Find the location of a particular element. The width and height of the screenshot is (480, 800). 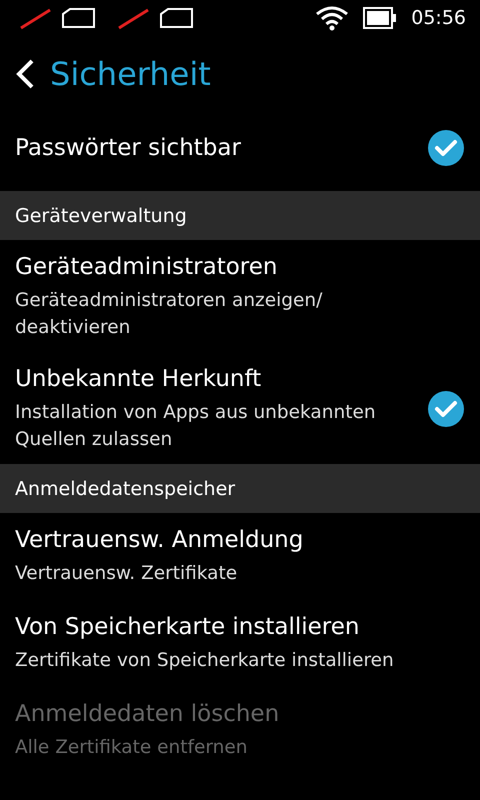

setting-row: Von Speicherkarte installieren Zertifikate von Speicherkarte installieren is located at coordinates (240, 644).